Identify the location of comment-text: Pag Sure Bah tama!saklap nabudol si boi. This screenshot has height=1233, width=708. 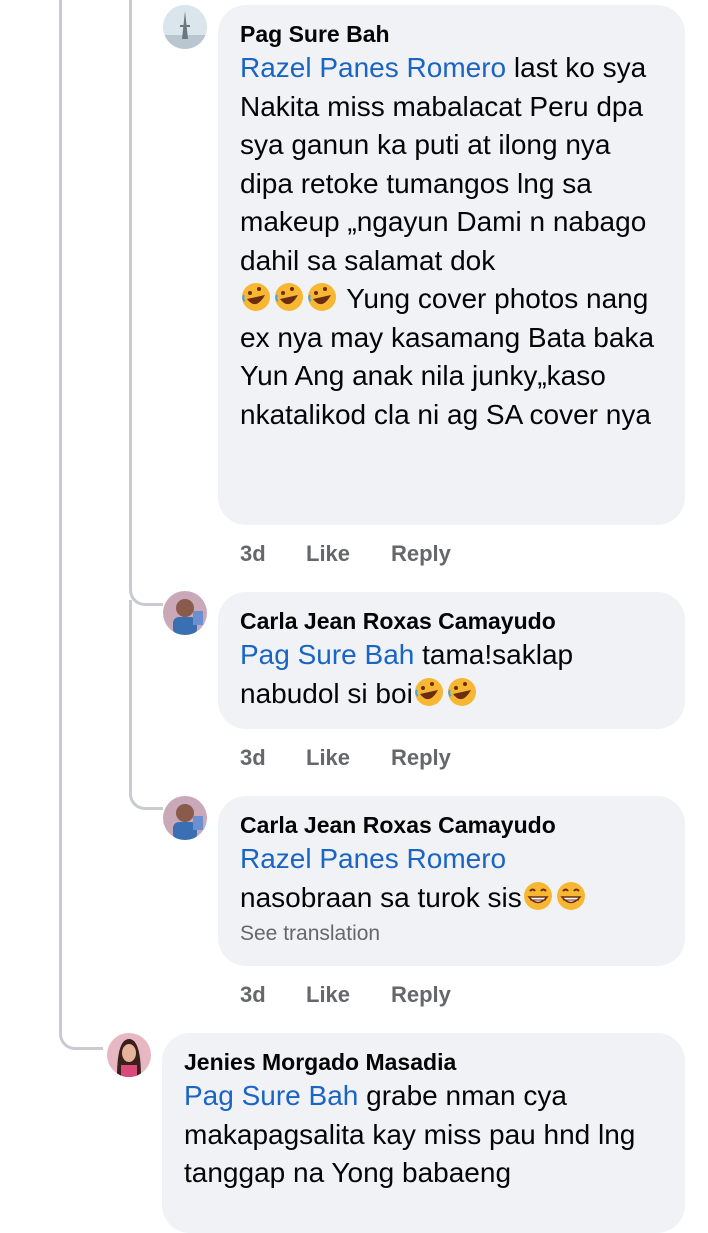
(407, 674).